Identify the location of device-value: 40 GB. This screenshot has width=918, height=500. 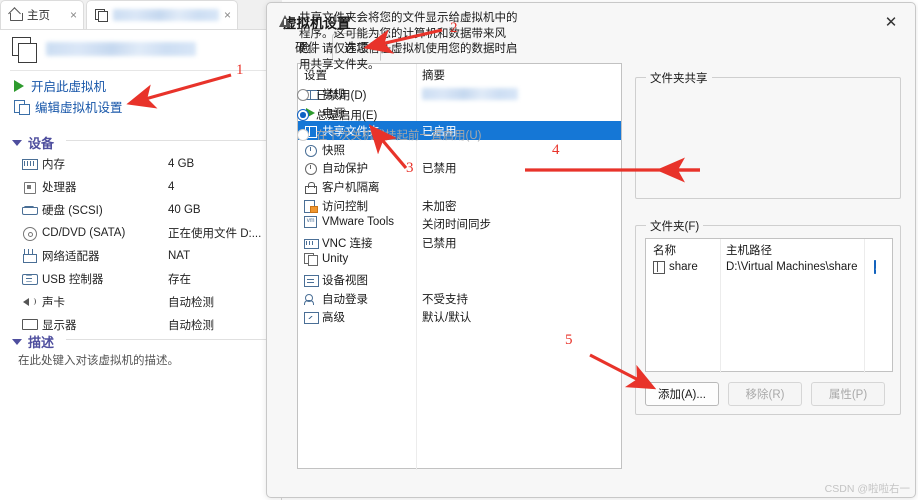
(184, 209).